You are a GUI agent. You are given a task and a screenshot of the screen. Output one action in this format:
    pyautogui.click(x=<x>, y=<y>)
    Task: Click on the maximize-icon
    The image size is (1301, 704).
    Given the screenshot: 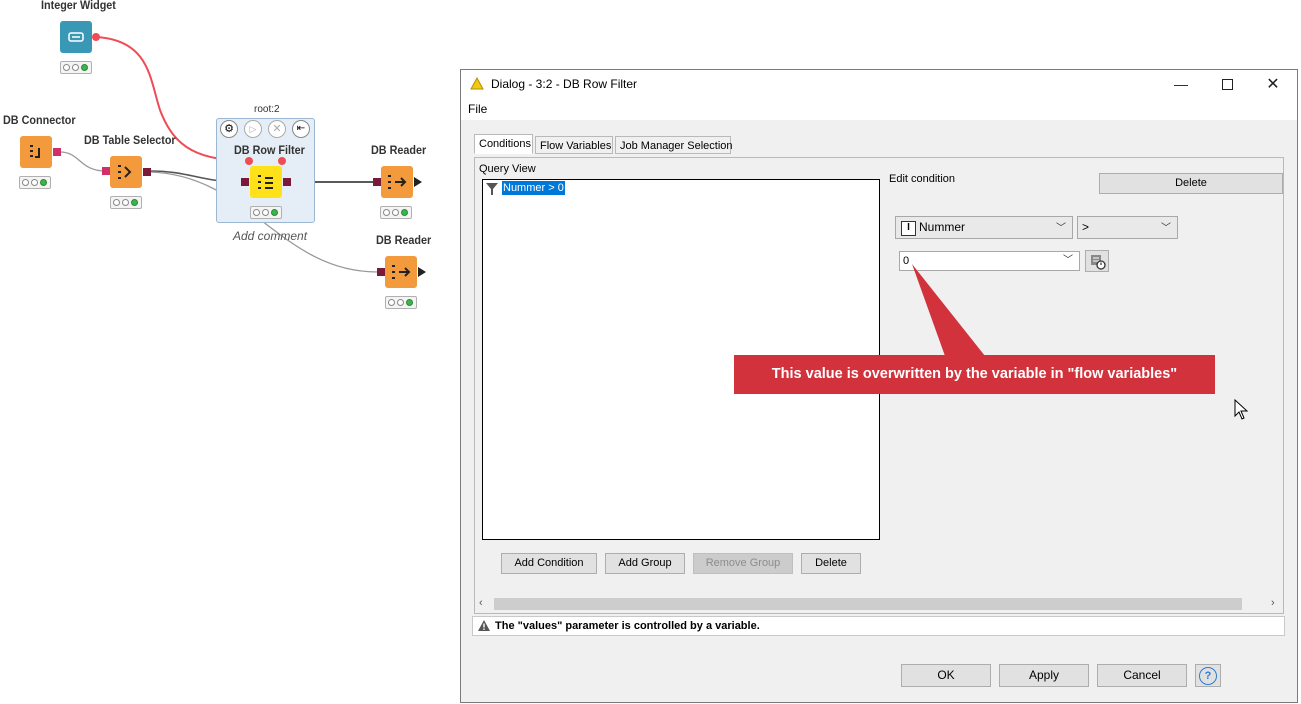 What is the action you would take?
    pyautogui.click(x=1227, y=84)
    